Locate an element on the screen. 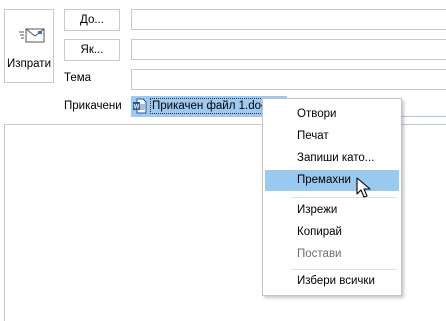 This screenshot has height=321, width=446. menu-item-select-all: Избери всички is located at coordinates (332, 281).